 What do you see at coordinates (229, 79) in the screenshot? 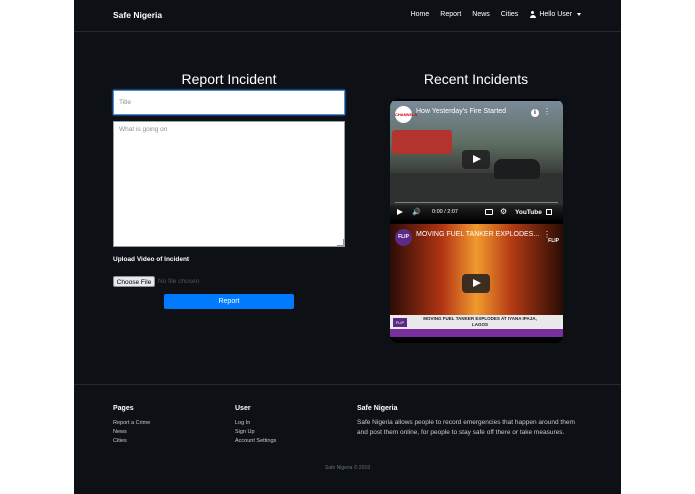
I see `report-heading: Report Incident` at bounding box center [229, 79].